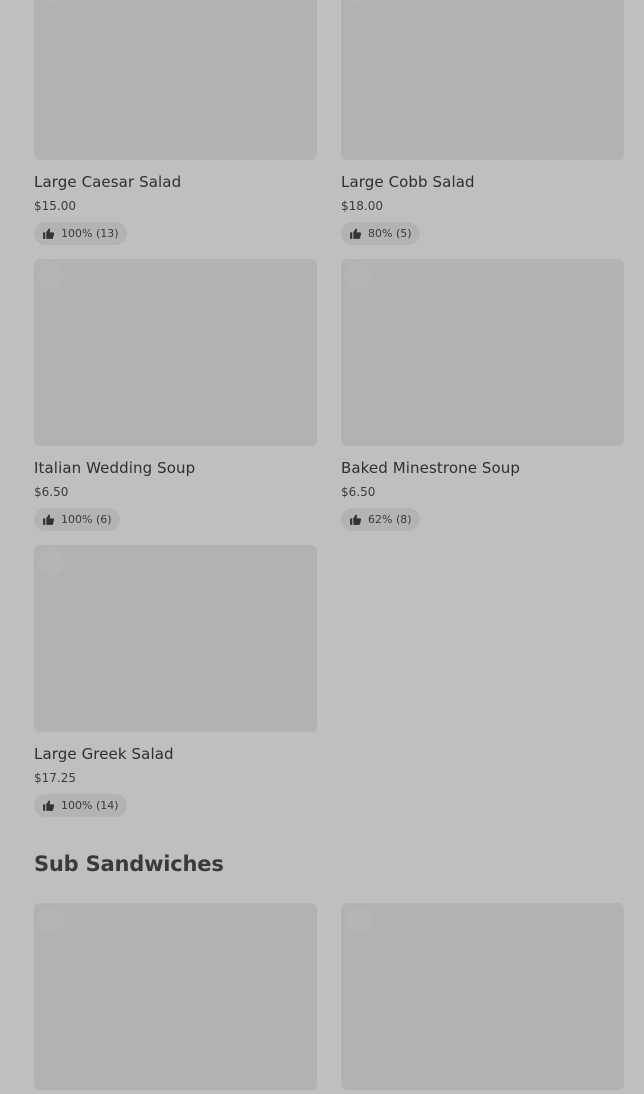 This screenshot has width=644, height=1094. I want to click on rating-badge: 100% (6), so click(77, 519).